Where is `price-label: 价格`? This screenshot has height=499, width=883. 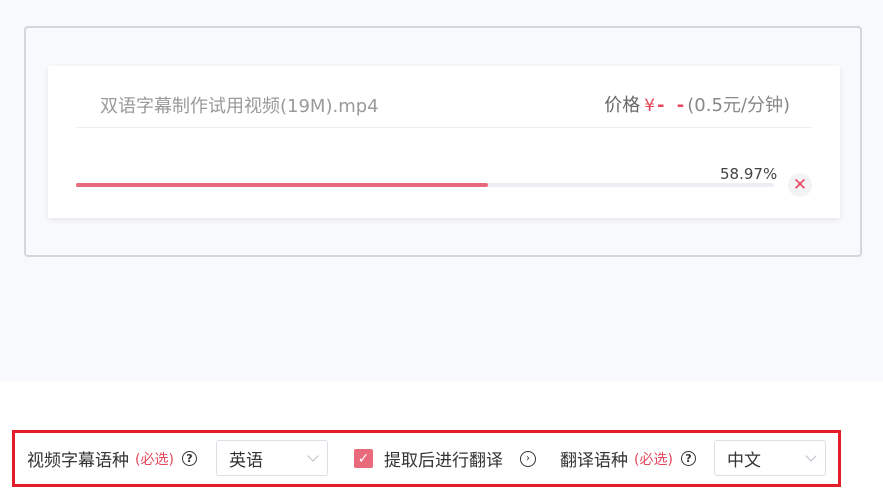 price-label: 价格 is located at coordinates (622, 105).